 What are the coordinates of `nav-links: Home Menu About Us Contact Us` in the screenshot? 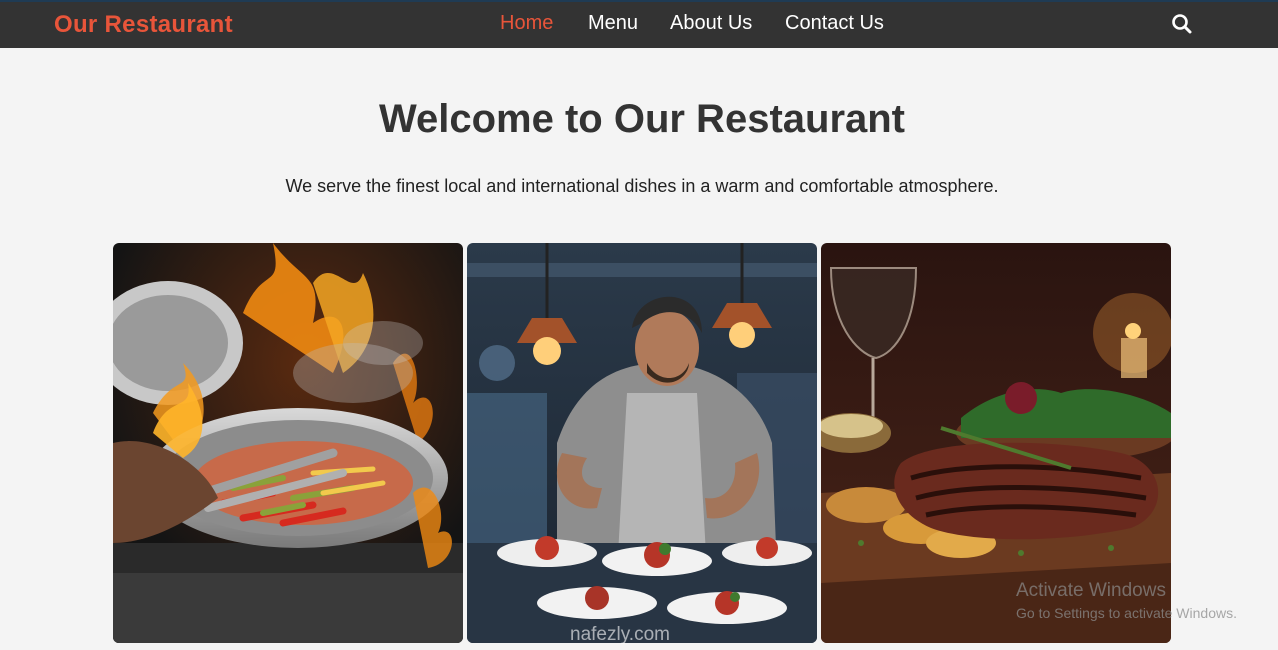 It's located at (639, 25).